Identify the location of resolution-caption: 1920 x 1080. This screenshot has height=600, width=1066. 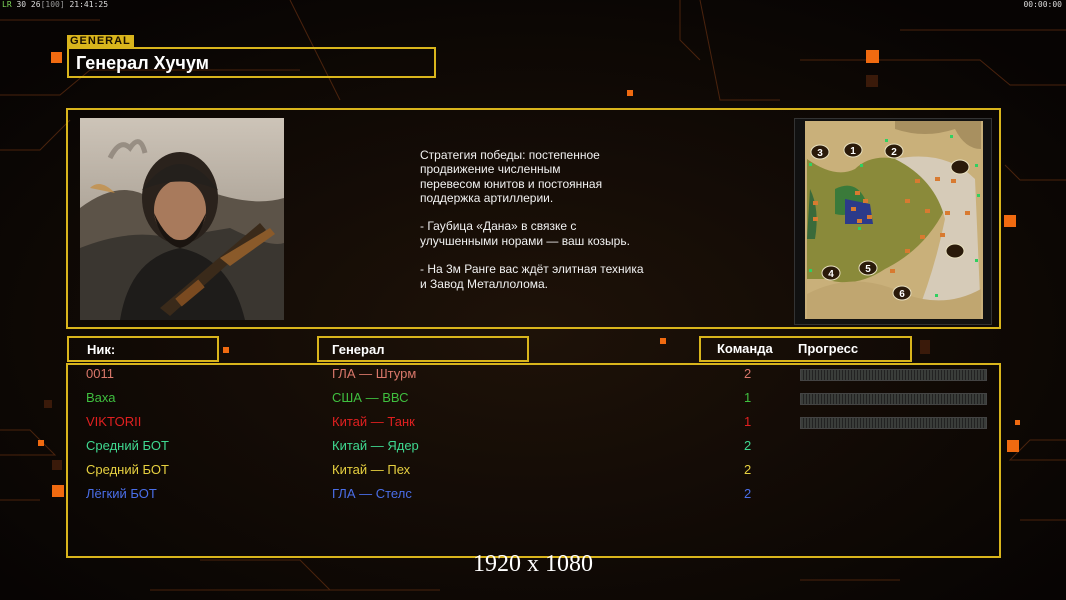
(533, 564).